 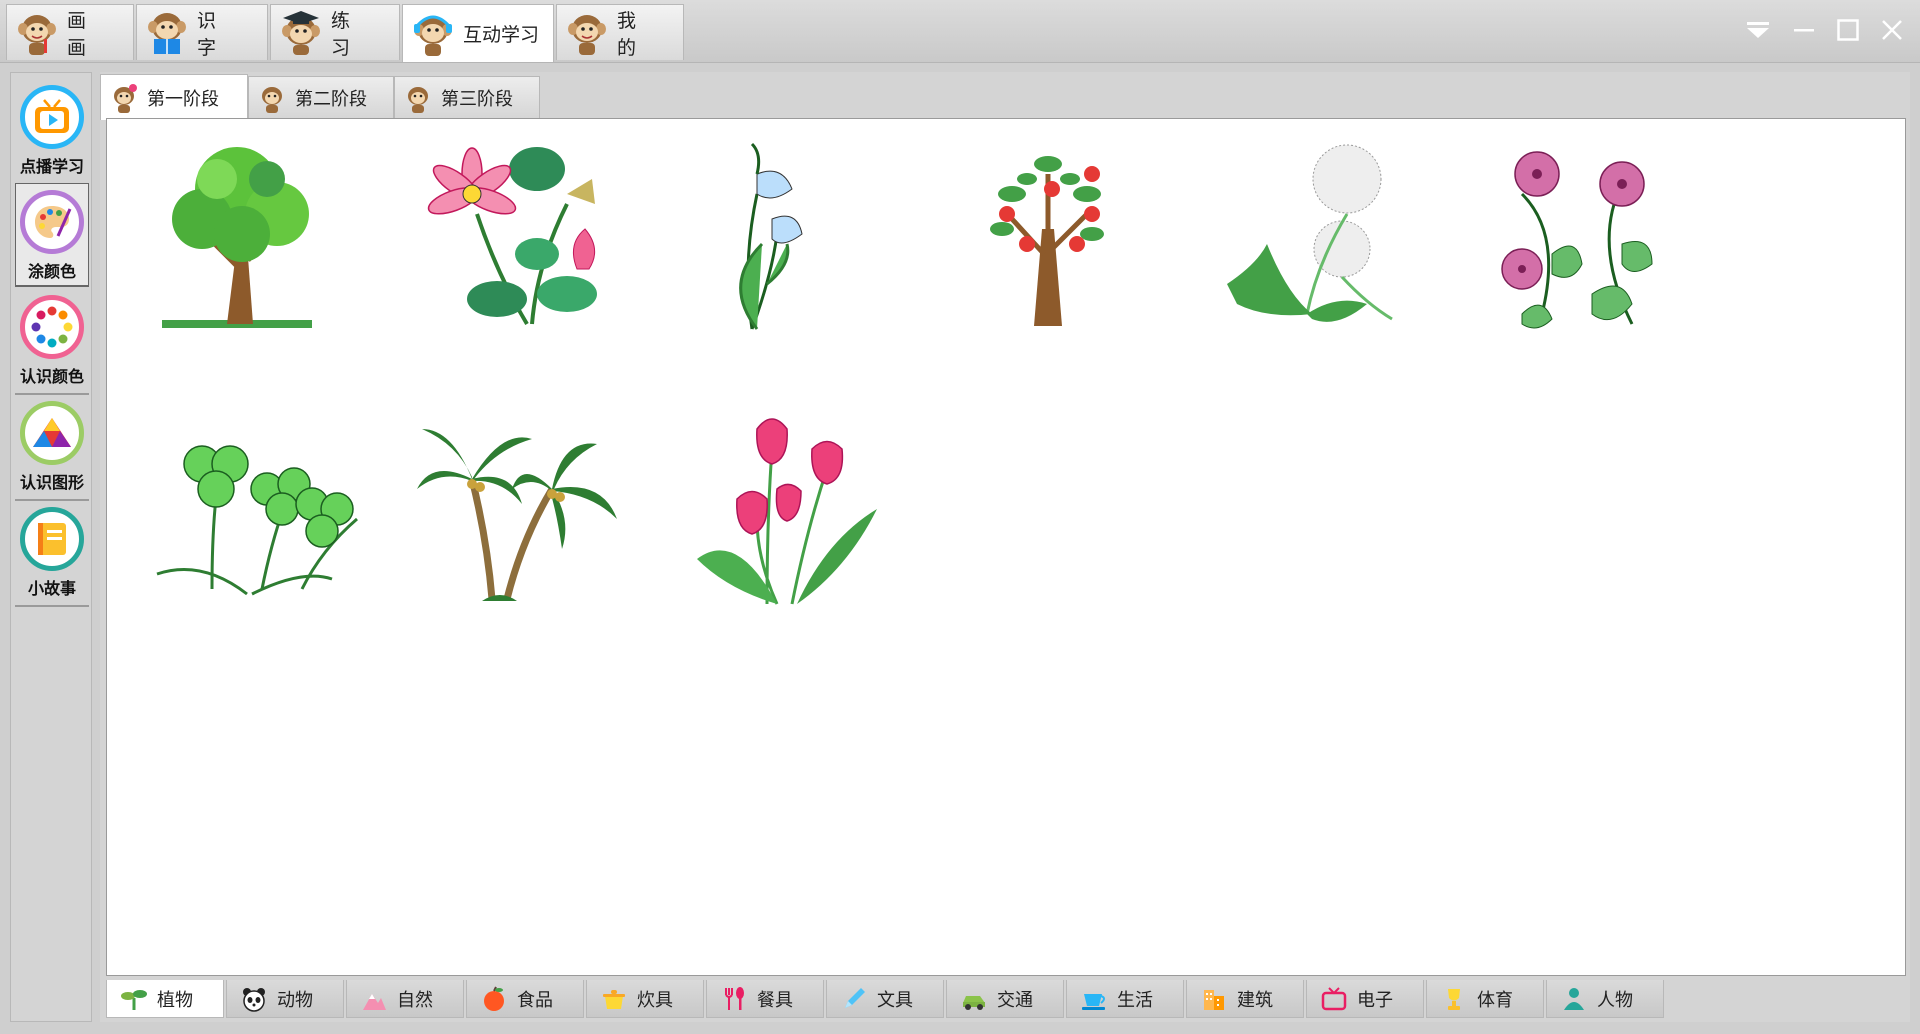 I want to click on main-tab-label: 画 画, so click(x=86, y=34).